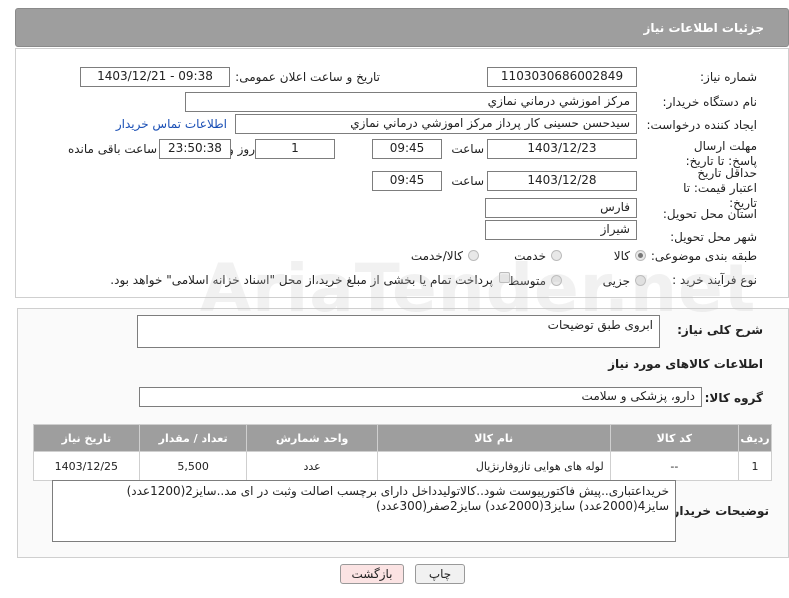 The image size is (789, 598). I want to click on contact-info-link: اطلاعات تماس خریدار, so click(171, 124).